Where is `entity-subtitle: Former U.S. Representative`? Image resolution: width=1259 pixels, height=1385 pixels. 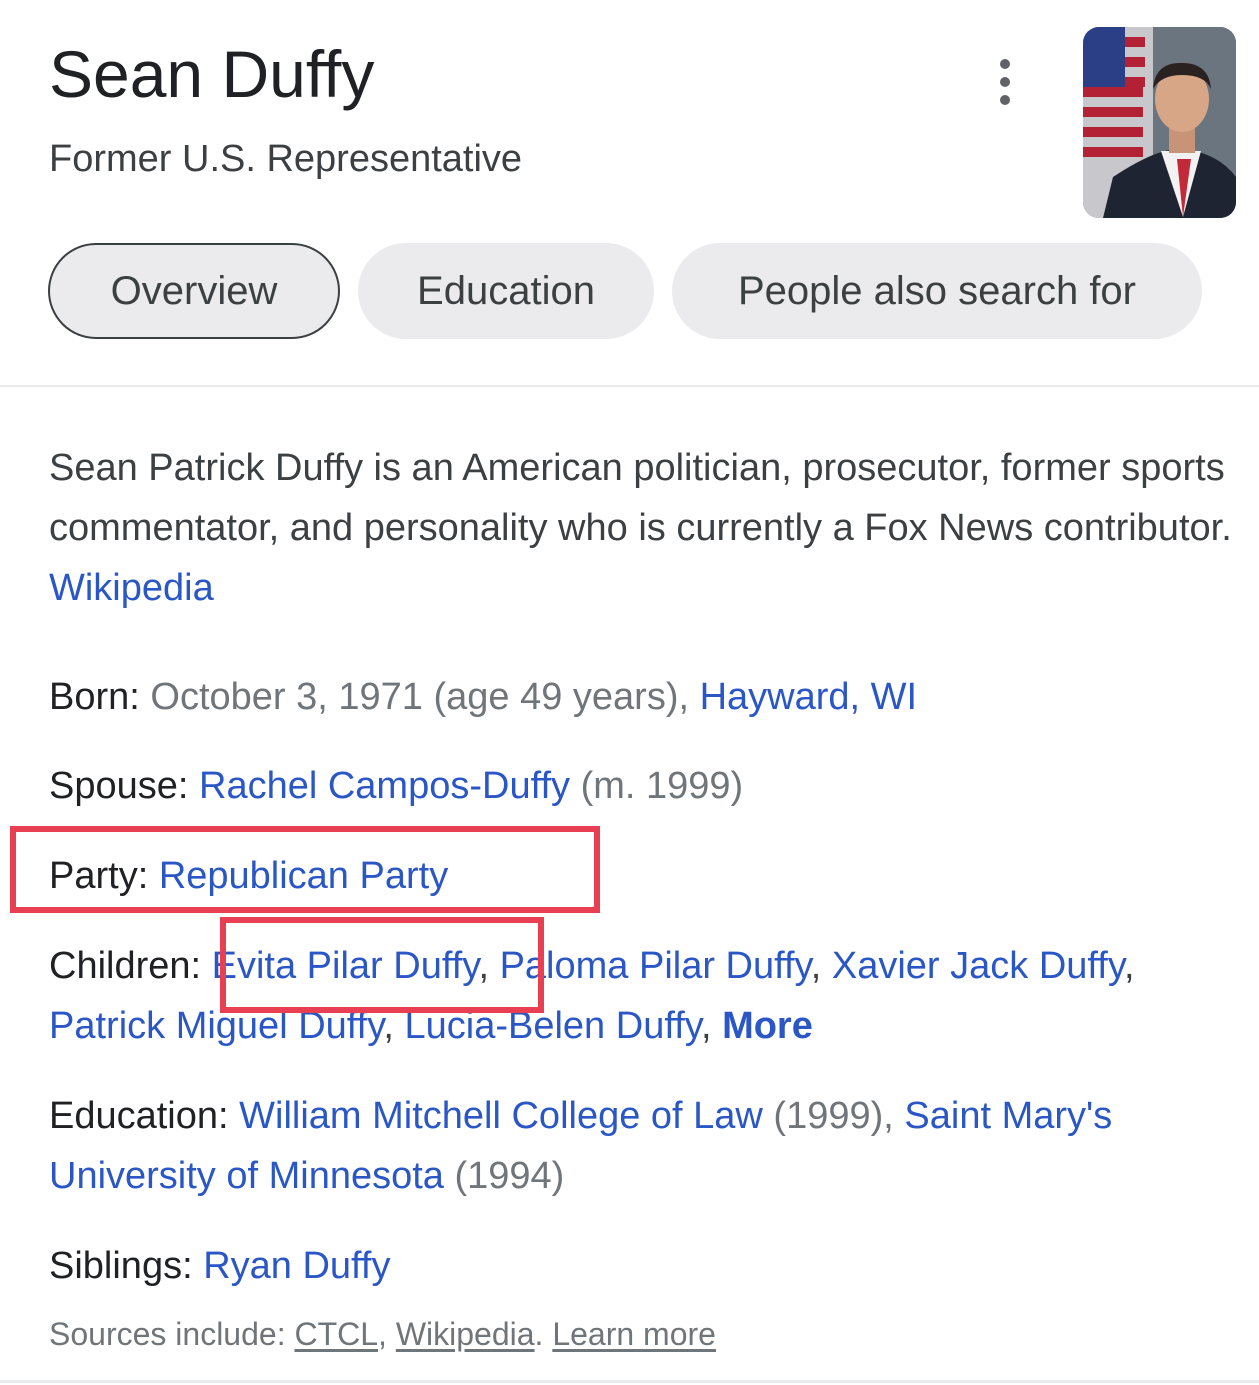 entity-subtitle: Former U.S. Representative is located at coordinates (286, 159).